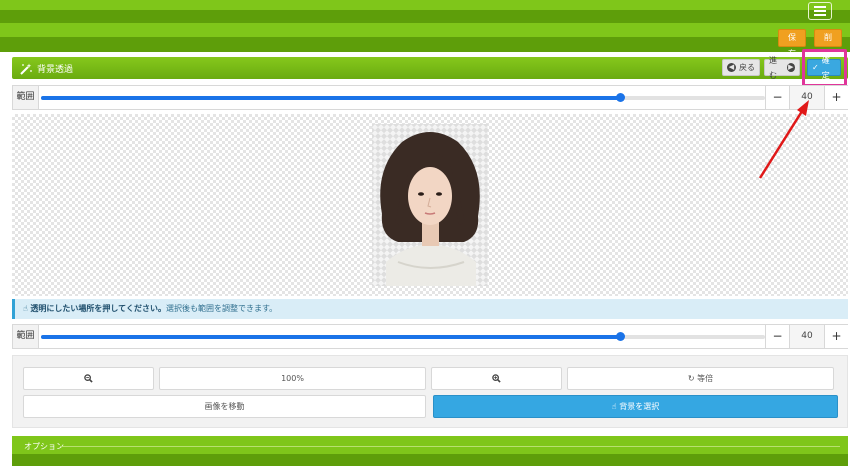 This screenshot has width=850, height=466. What do you see at coordinates (824, 68) in the screenshot?
I see `confirm-highlight-box` at bounding box center [824, 68].